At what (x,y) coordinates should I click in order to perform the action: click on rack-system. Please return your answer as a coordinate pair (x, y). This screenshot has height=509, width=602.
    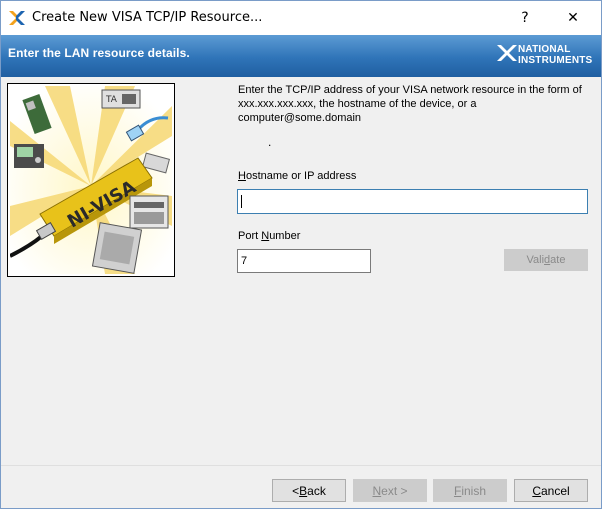
    Looking at the image, I should click on (117, 248).